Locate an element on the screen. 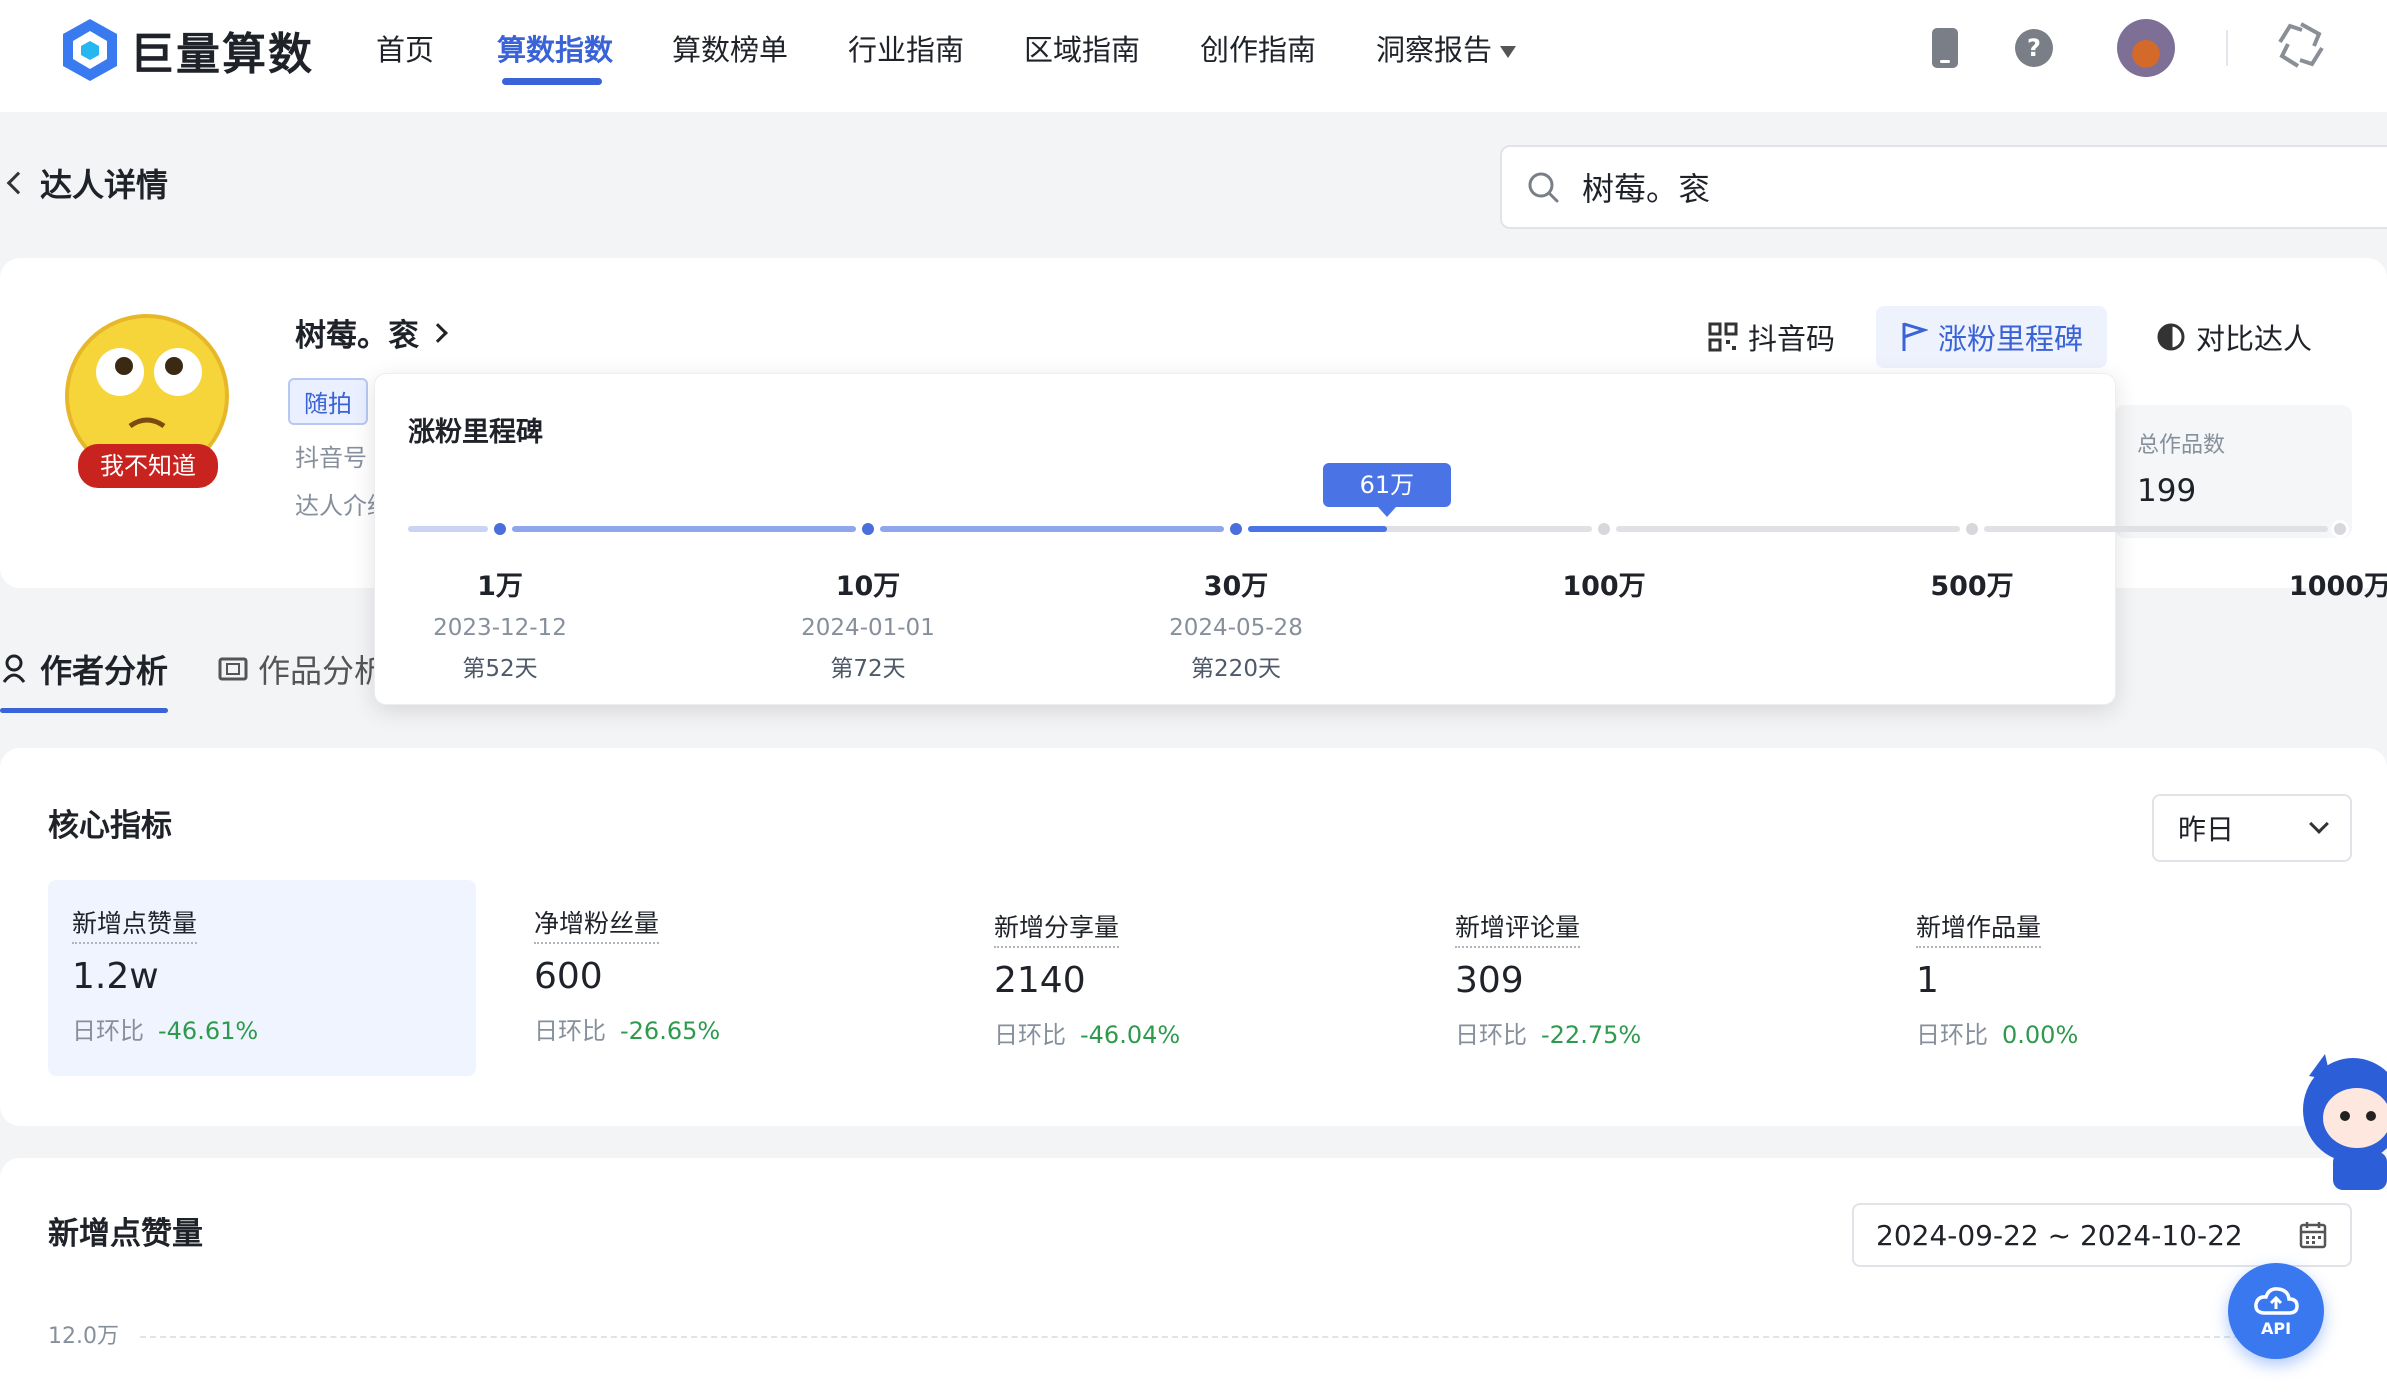 Image resolution: width=2387 pixels, height=1399 pixels. milestone-button: 涨粉里程碑 is located at coordinates (1992, 337).